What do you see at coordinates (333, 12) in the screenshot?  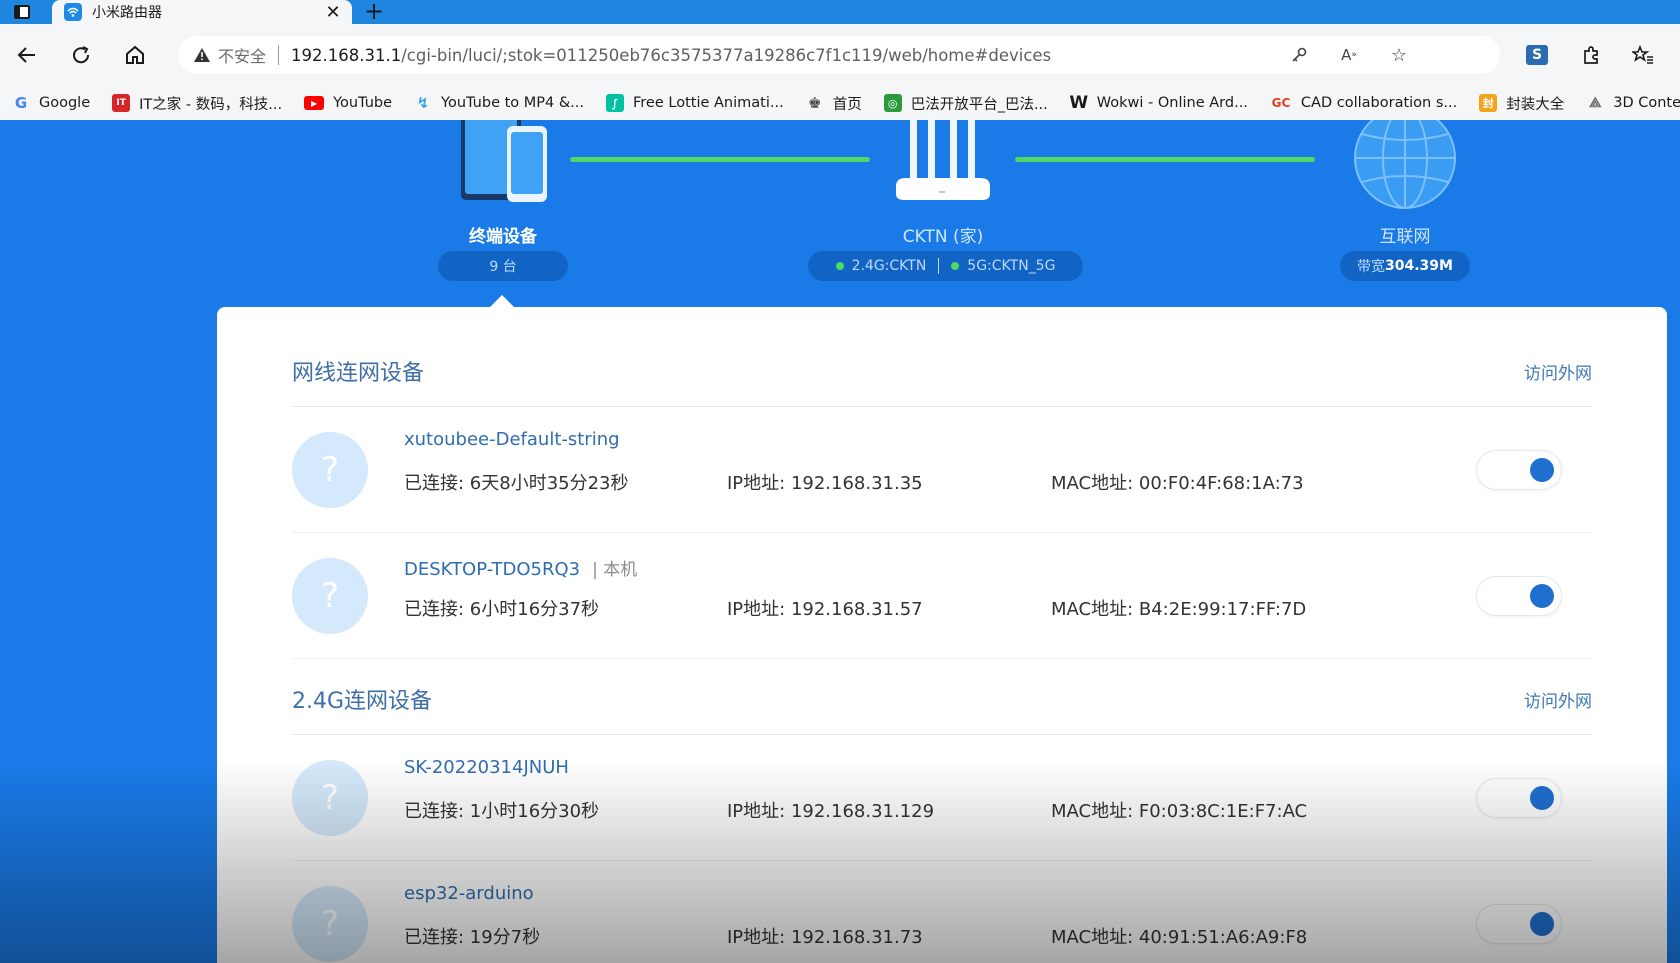 I see `tab-close-icon: ✕` at bounding box center [333, 12].